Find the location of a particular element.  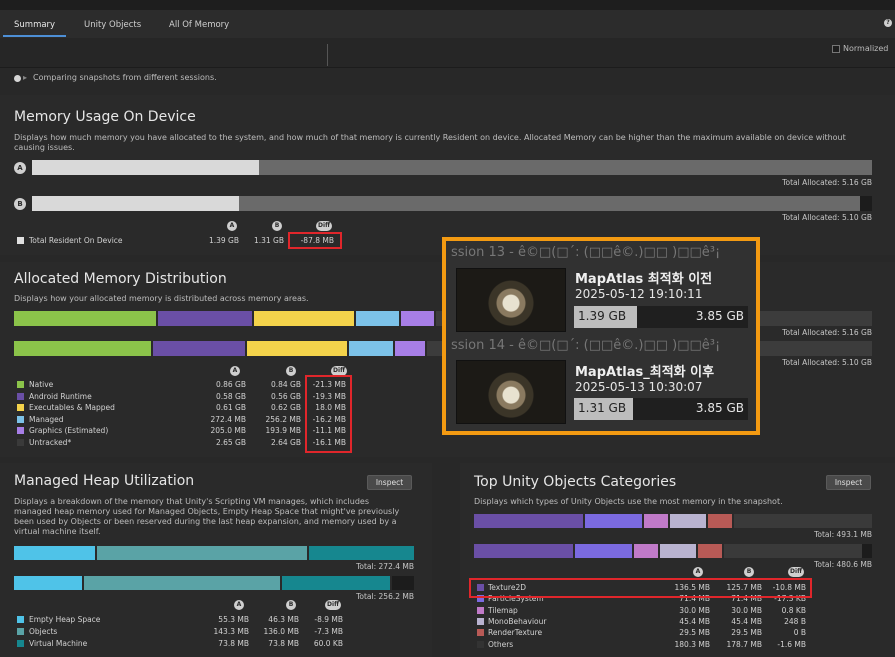

top-objects-row-diff: 248 B is located at coordinates (795, 621).